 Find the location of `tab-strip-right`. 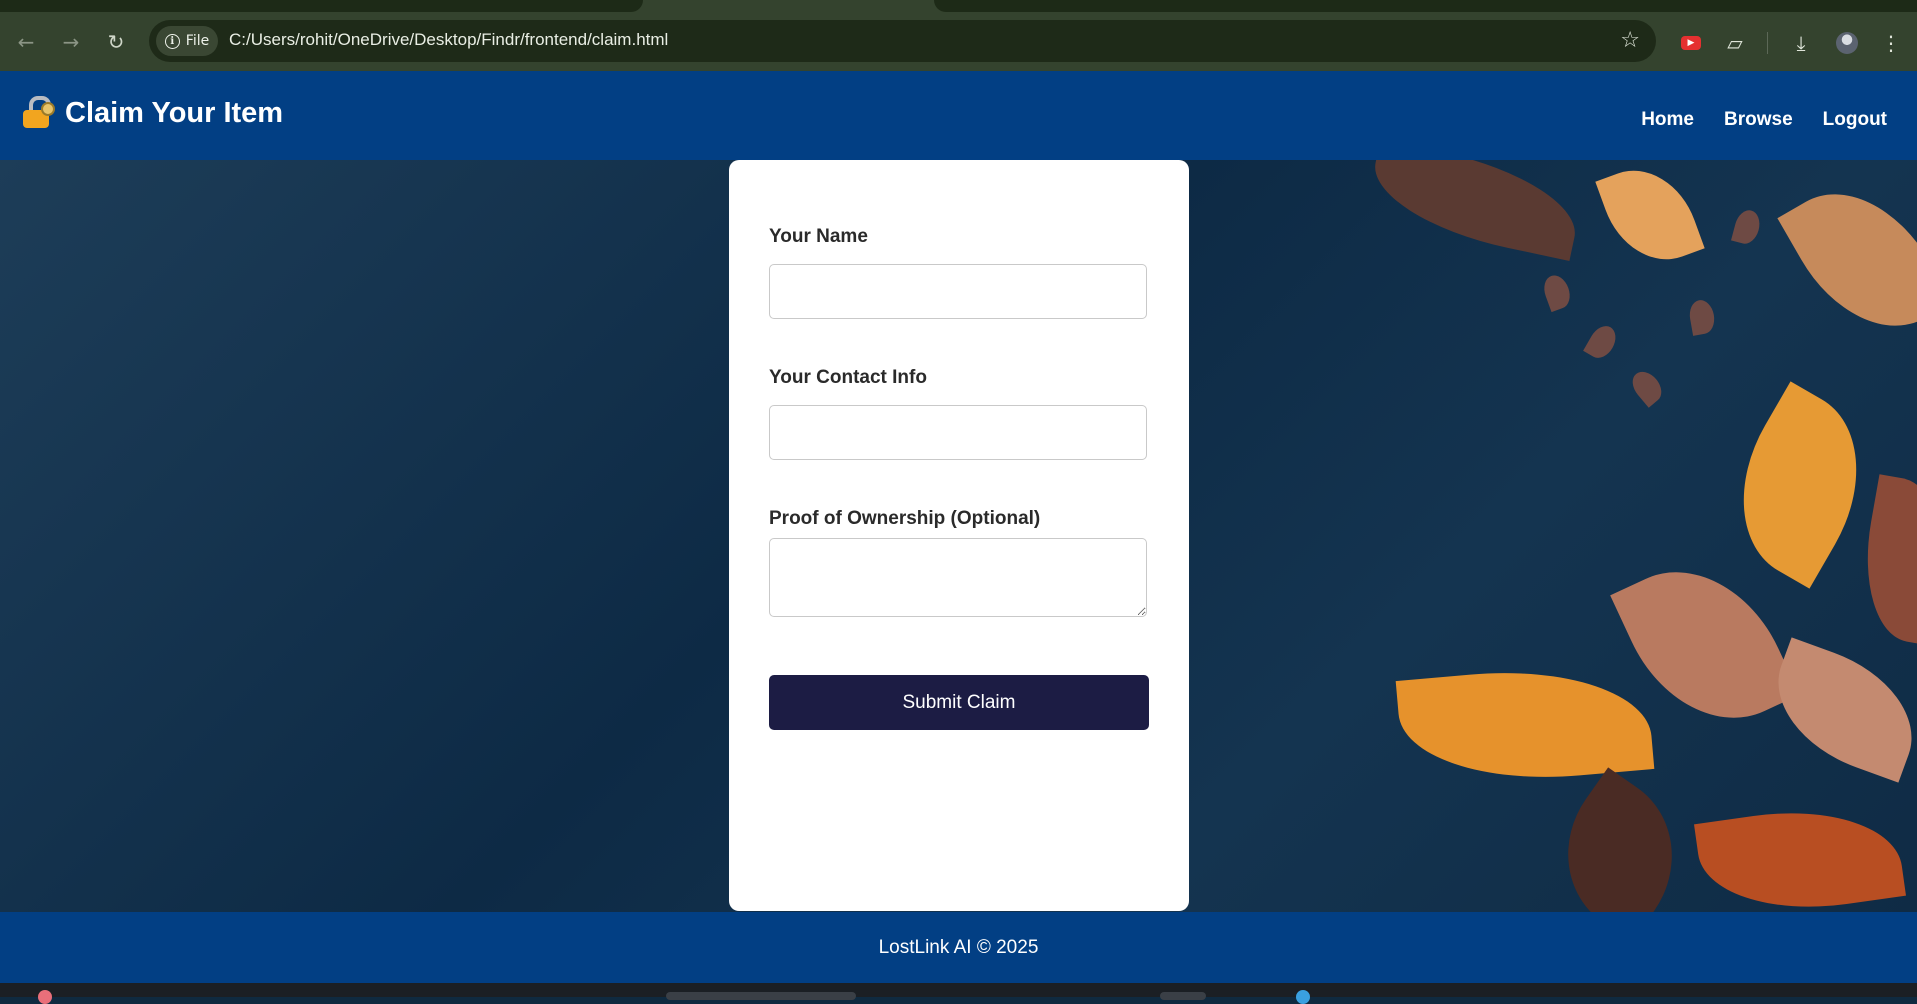

tab-strip-right is located at coordinates (1425, 6).